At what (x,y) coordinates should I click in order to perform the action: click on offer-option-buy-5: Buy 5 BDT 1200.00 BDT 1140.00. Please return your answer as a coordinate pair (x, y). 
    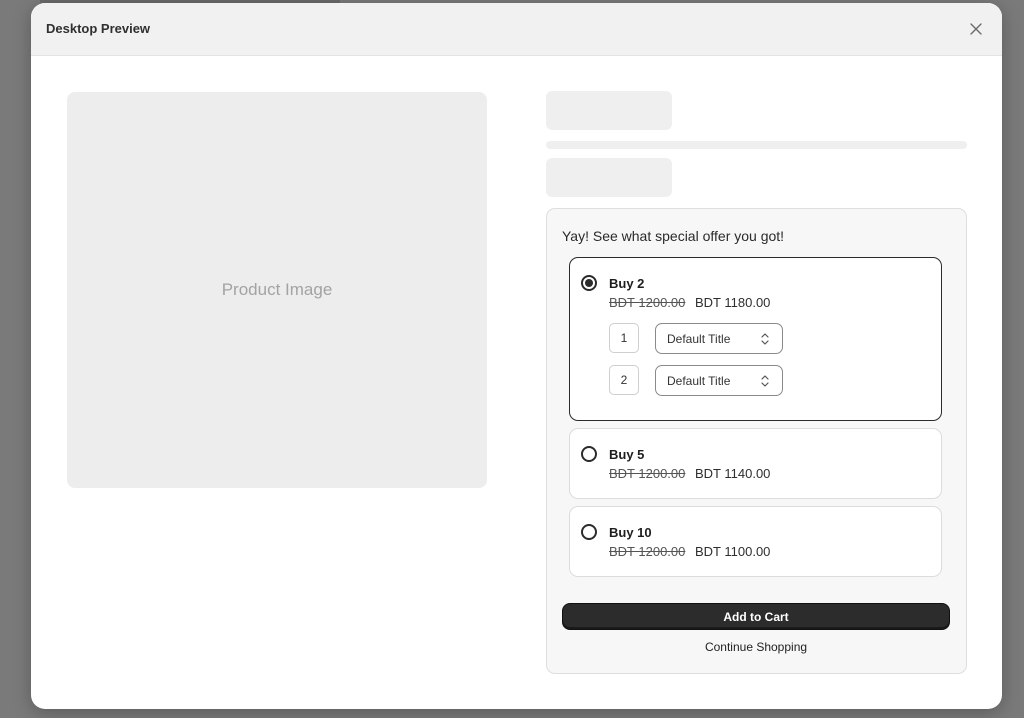
    Looking at the image, I should click on (755, 463).